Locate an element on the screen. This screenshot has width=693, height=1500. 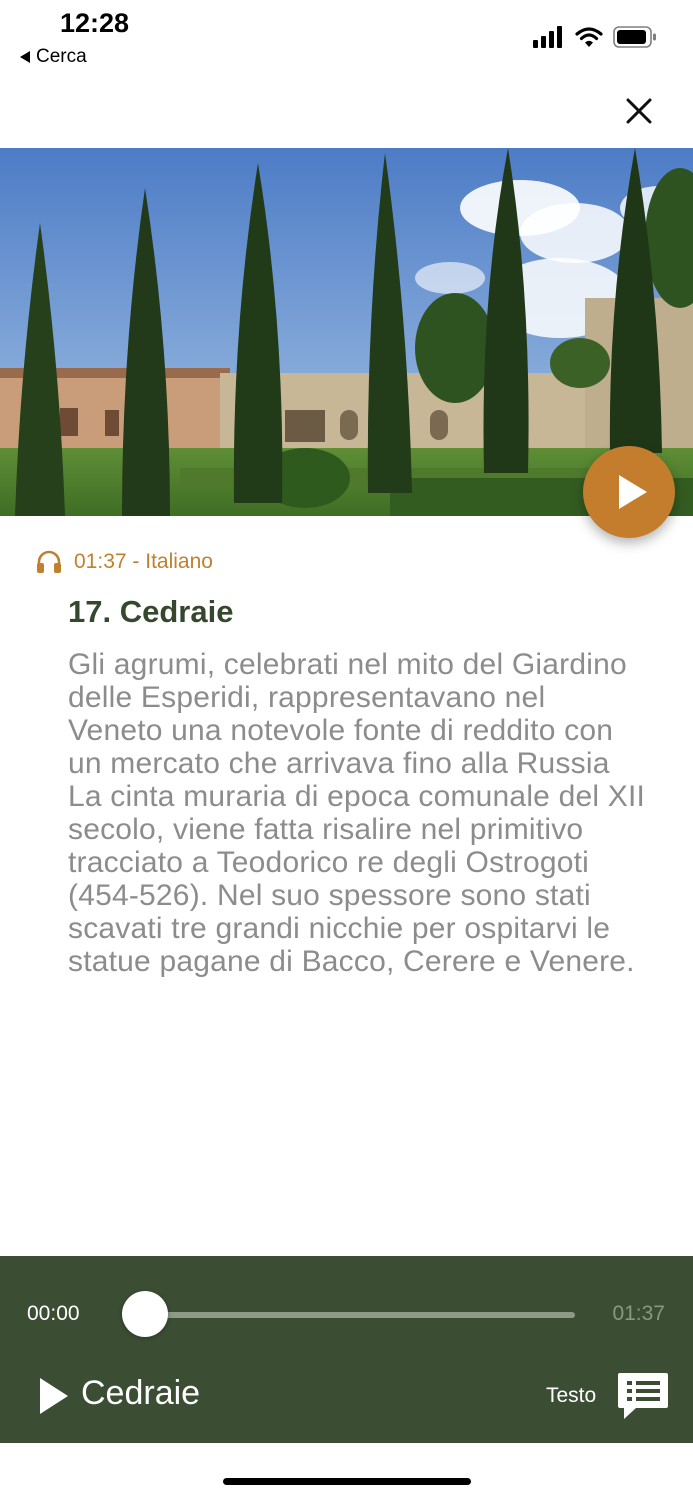
status-icons is located at coordinates (595, 37).